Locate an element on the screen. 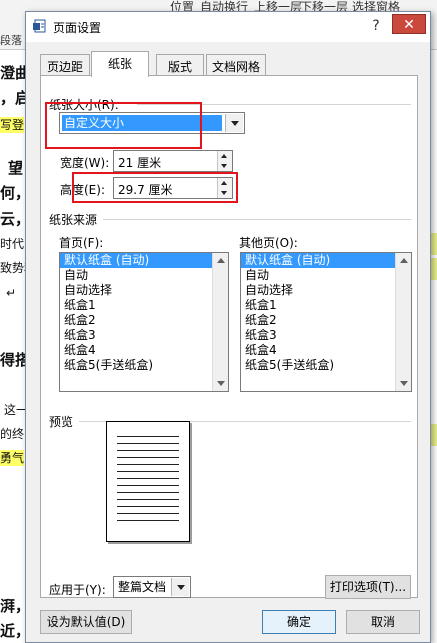 This screenshot has height=643, width=437. doc-text: 时代 is located at coordinates (12, 244).